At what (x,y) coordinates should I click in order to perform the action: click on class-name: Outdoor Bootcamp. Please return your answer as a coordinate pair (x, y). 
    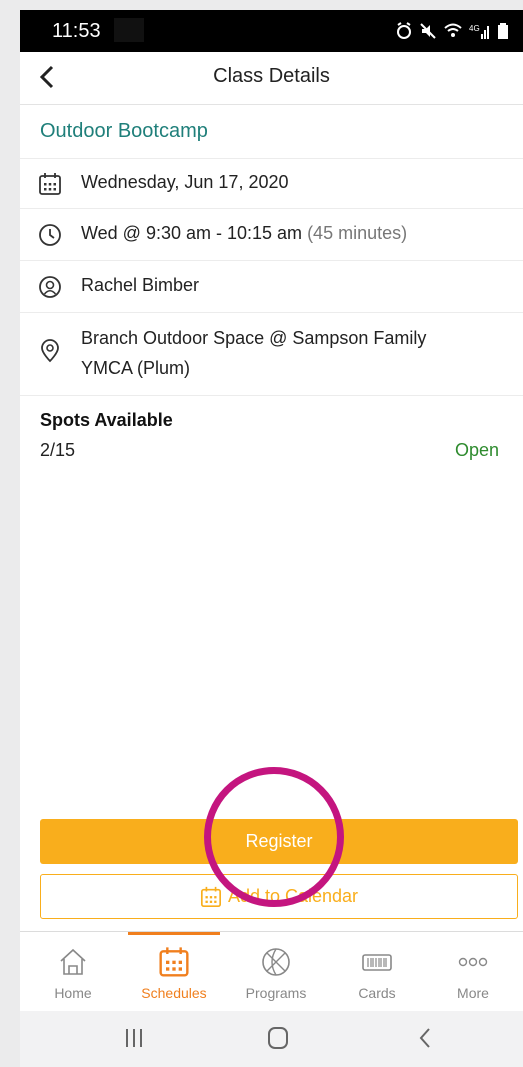
    Looking at the image, I should click on (124, 131).